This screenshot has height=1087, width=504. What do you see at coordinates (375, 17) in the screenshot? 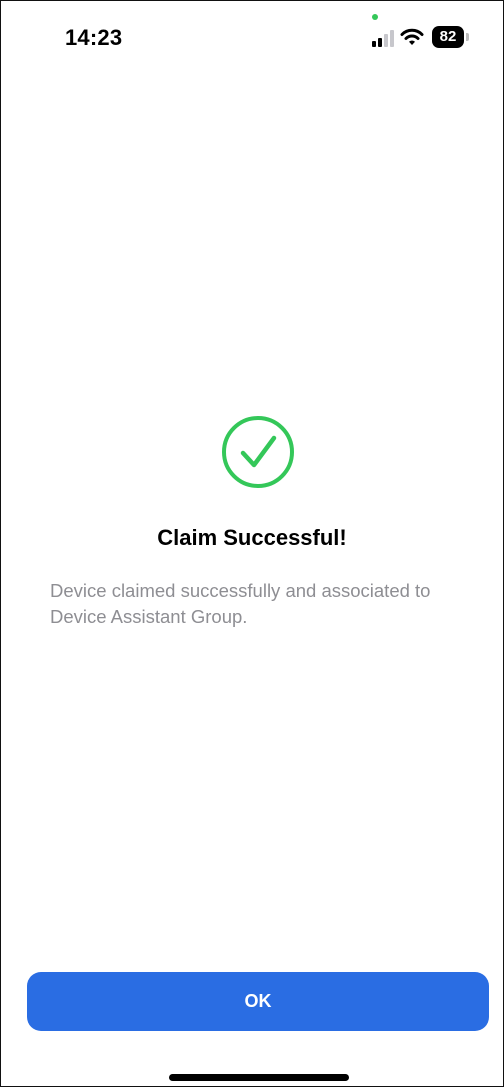
I see `privacy-indicator-dot` at bounding box center [375, 17].